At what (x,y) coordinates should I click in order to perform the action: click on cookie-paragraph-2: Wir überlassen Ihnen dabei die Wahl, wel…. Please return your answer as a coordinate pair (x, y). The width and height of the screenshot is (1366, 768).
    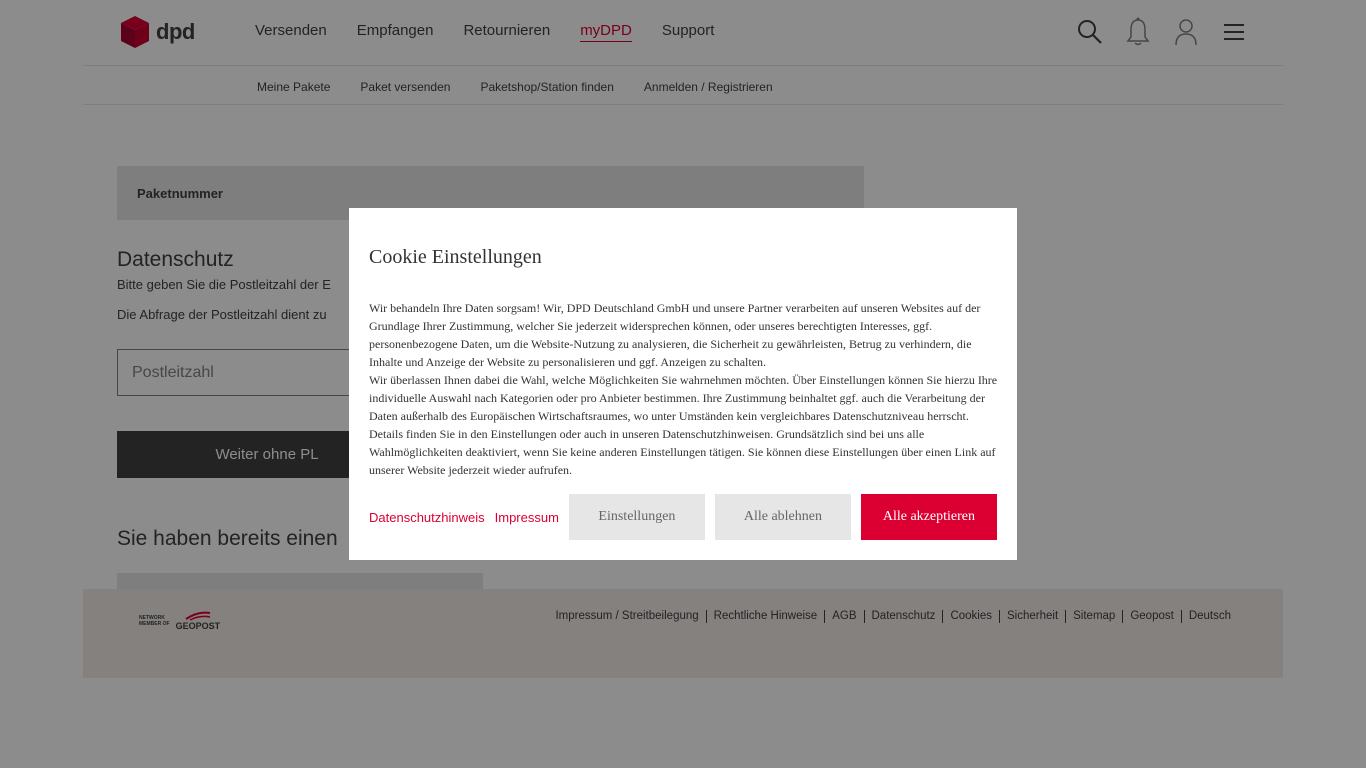
    Looking at the image, I should click on (683, 398).